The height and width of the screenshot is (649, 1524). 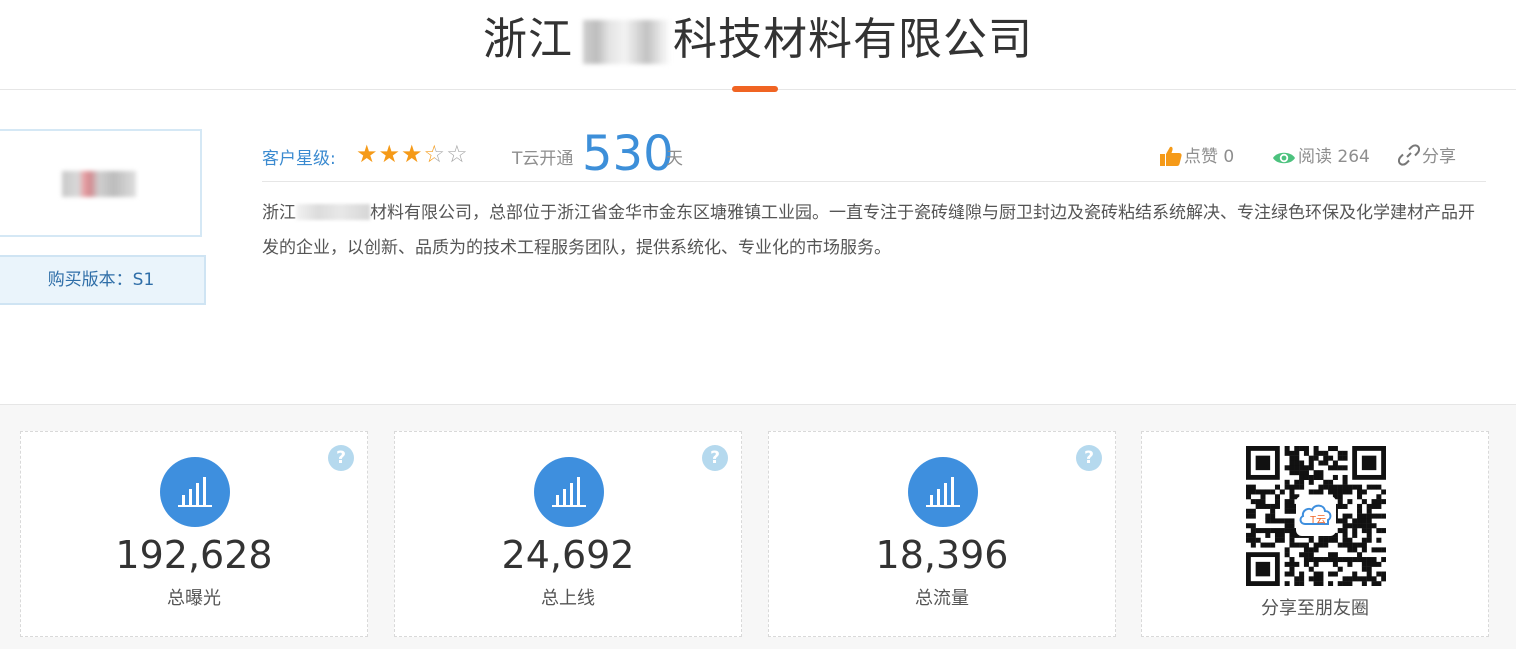 I want to click on description-redacted-blur, so click(x=333, y=212).